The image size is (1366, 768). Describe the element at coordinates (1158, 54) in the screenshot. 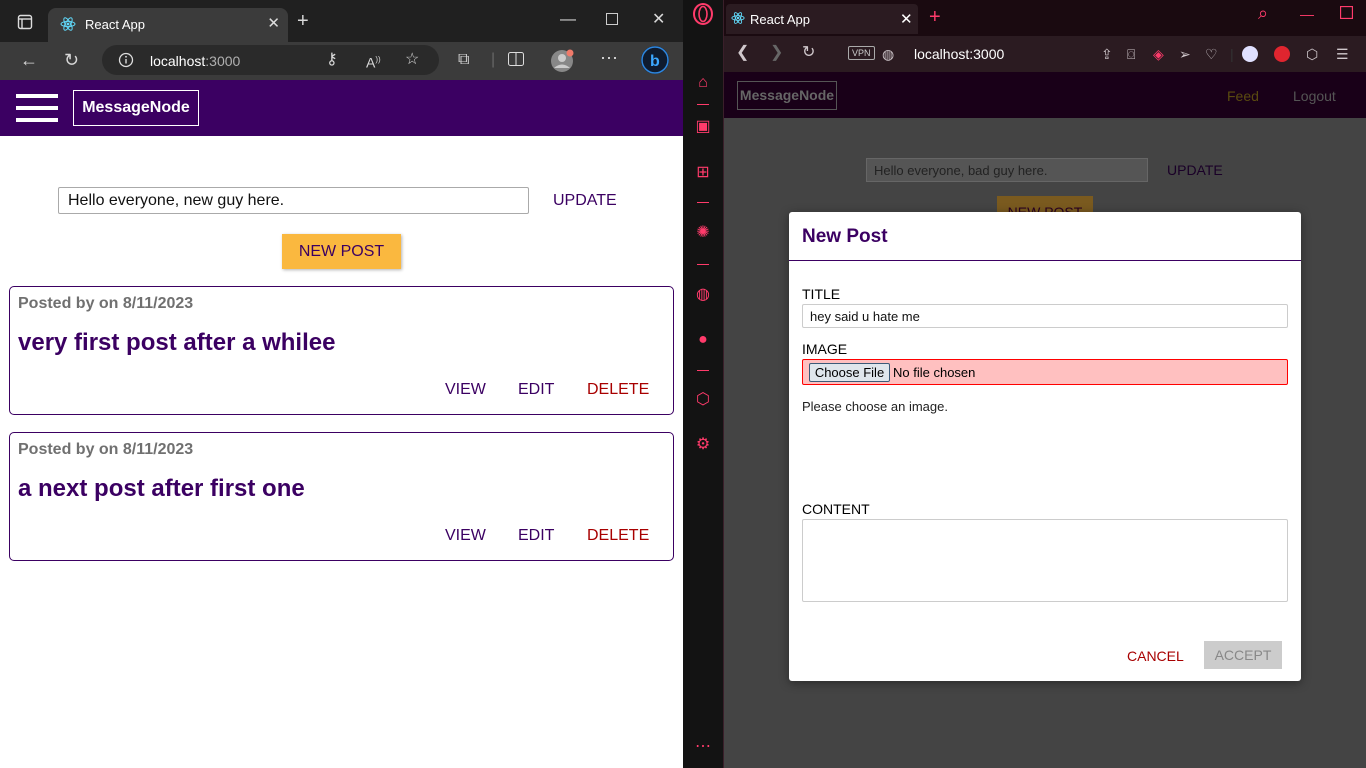

I see `shield-icon: ◈` at that location.